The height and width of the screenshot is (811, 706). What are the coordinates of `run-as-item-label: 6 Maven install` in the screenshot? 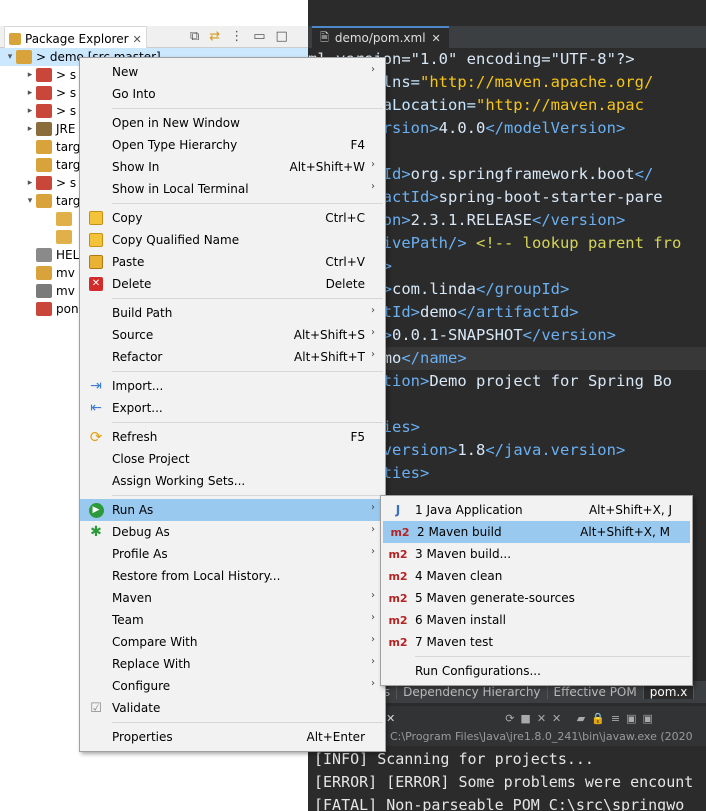 It's located at (460, 620).